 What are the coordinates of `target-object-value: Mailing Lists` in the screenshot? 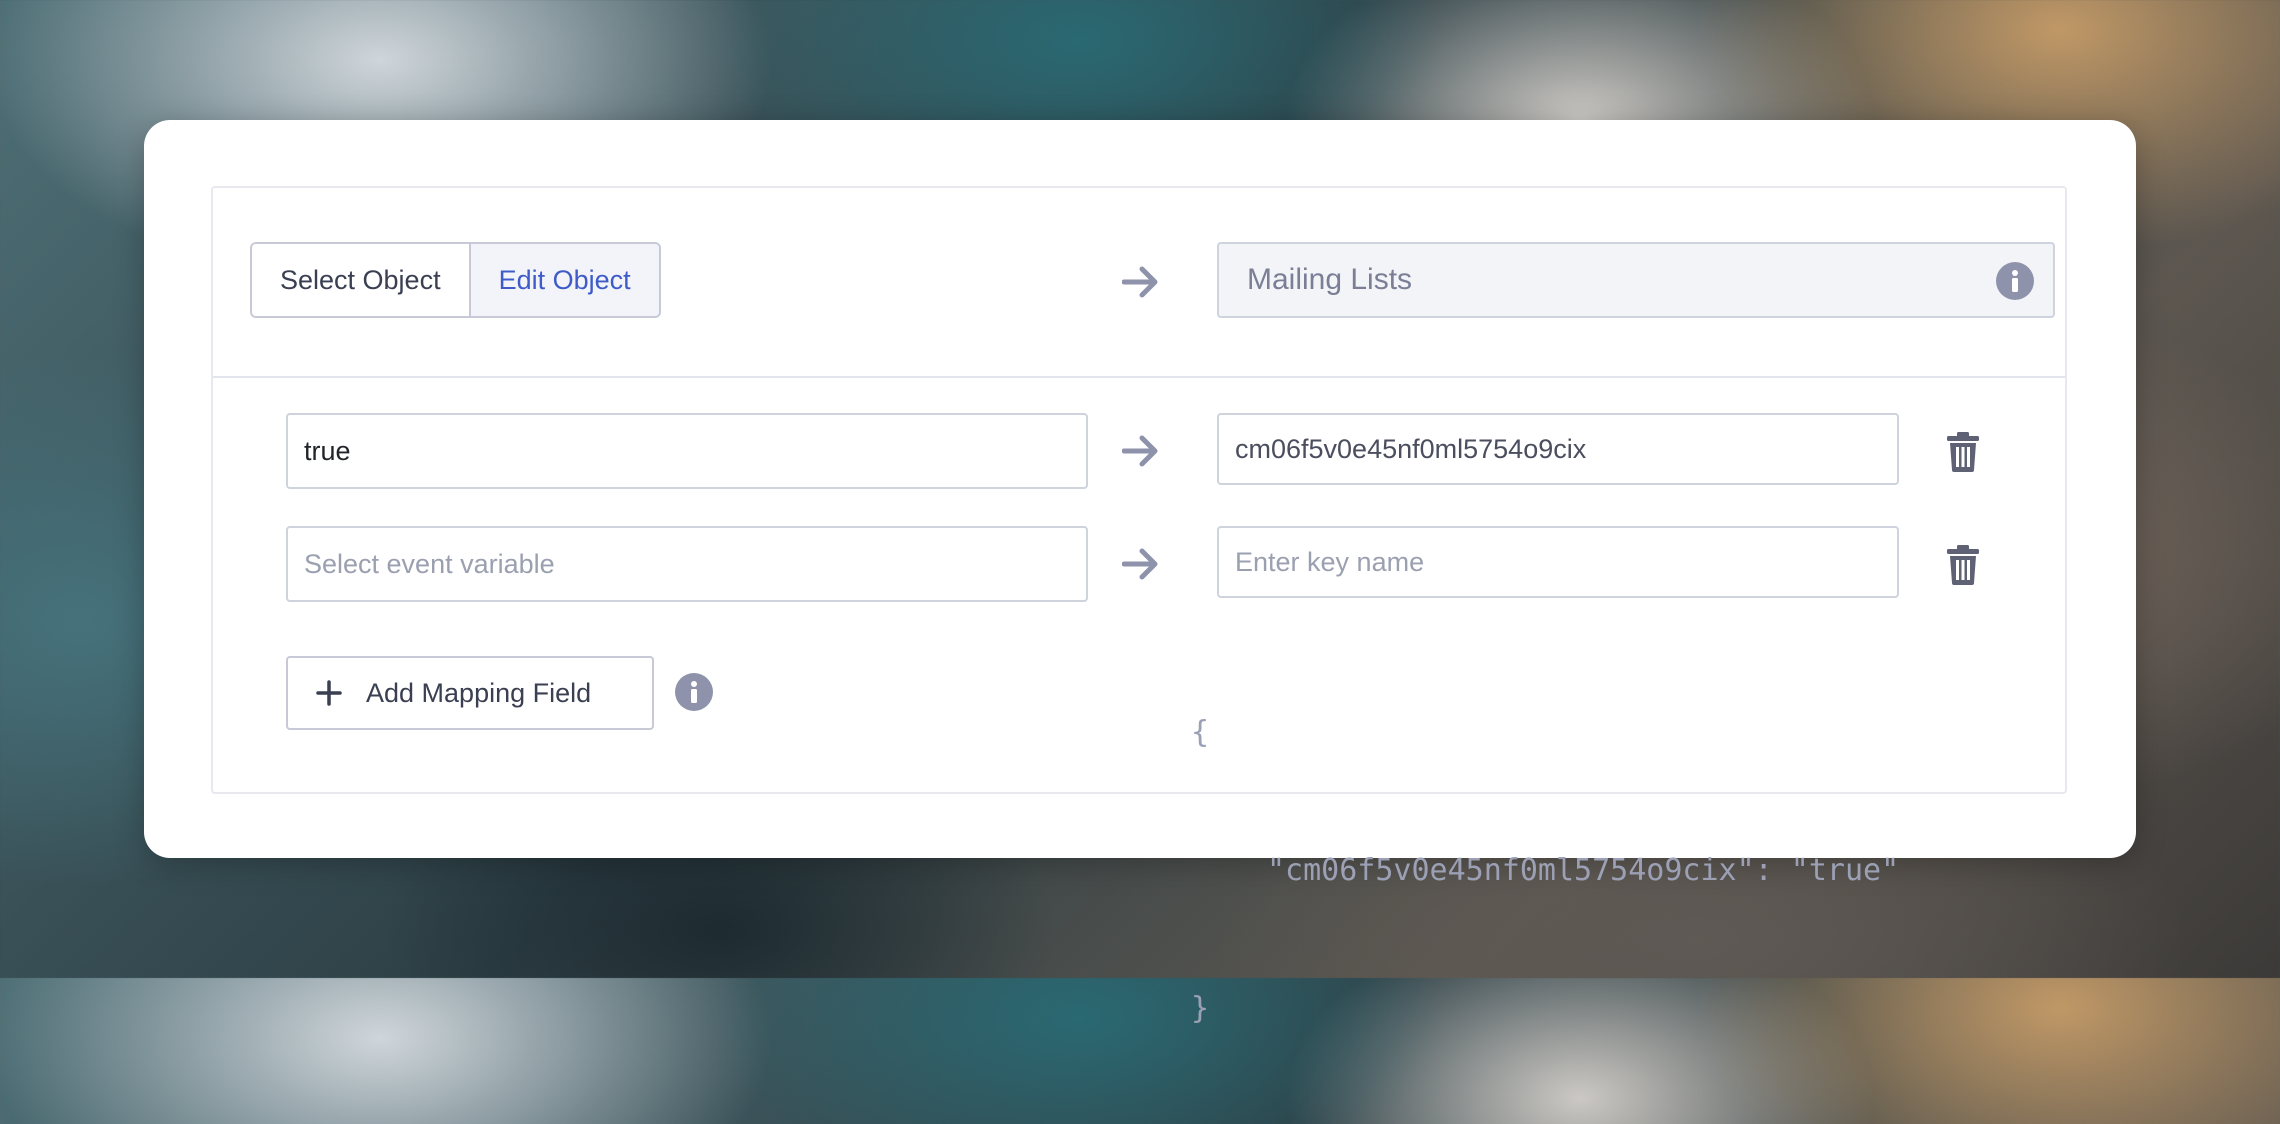 It's located at (1330, 279).